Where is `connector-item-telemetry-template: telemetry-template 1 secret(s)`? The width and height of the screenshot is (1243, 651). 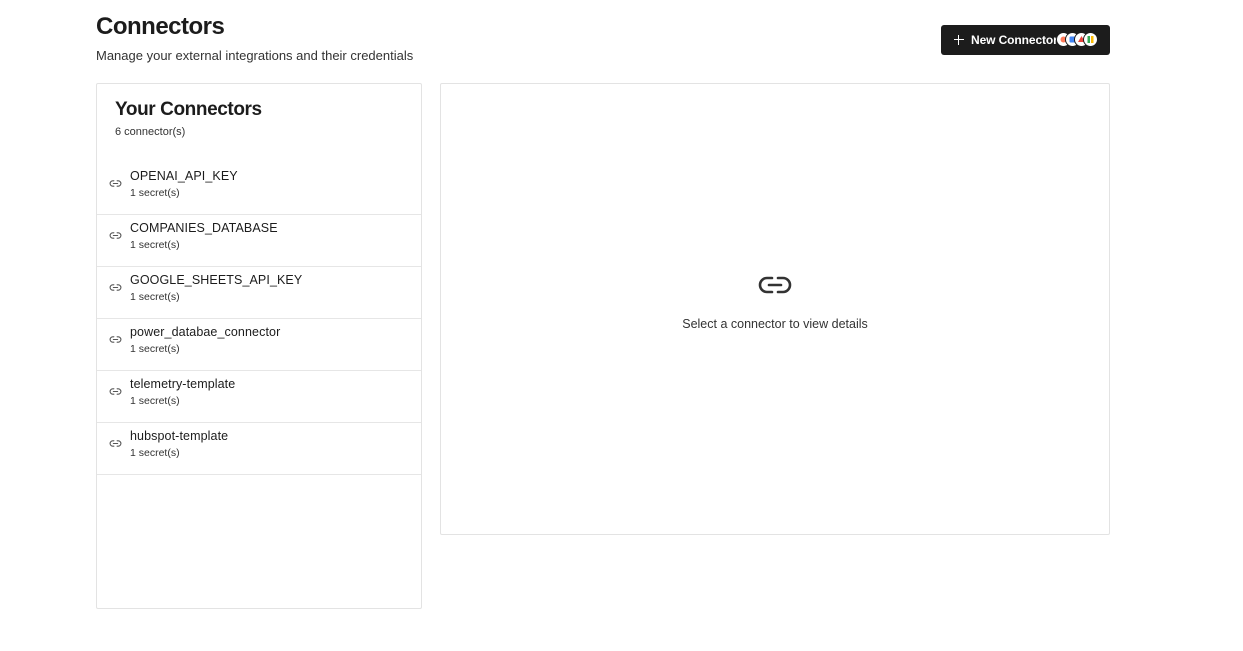 connector-item-telemetry-template: telemetry-template 1 secret(s) is located at coordinates (259, 397).